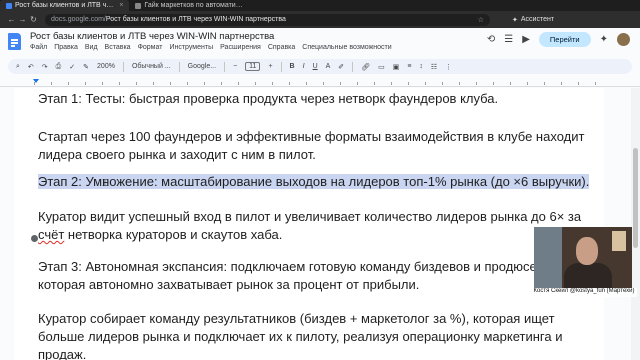 This screenshot has width=640, height=360. What do you see at coordinates (328, 66) in the screenshot?
I see `text-color-icon: A` at bounding box center [328, 66].